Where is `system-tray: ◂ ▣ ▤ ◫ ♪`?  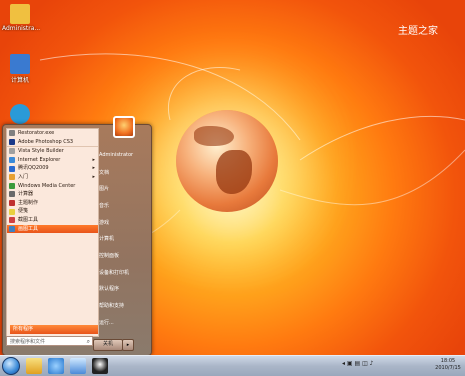
system-tray: ◂ ▣ ▤ ◫ ♪ is located at coordinates (357, 363).